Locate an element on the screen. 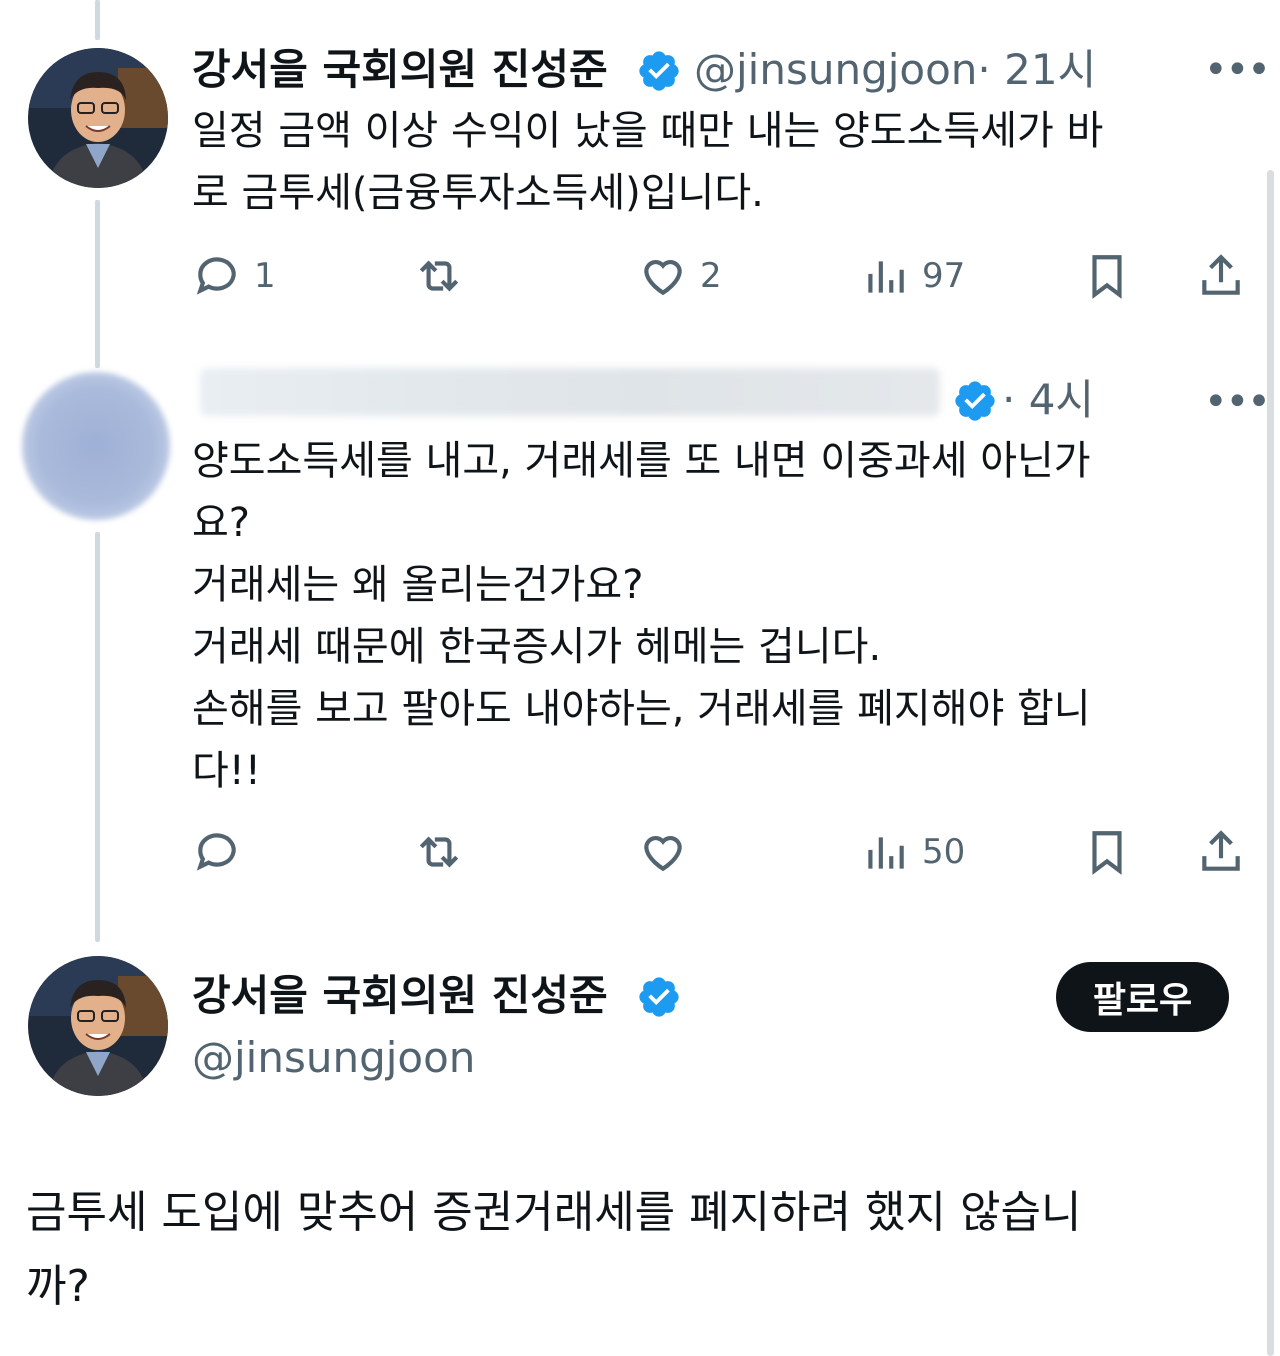  like-count: 2 is located at coordinates (711, 276).